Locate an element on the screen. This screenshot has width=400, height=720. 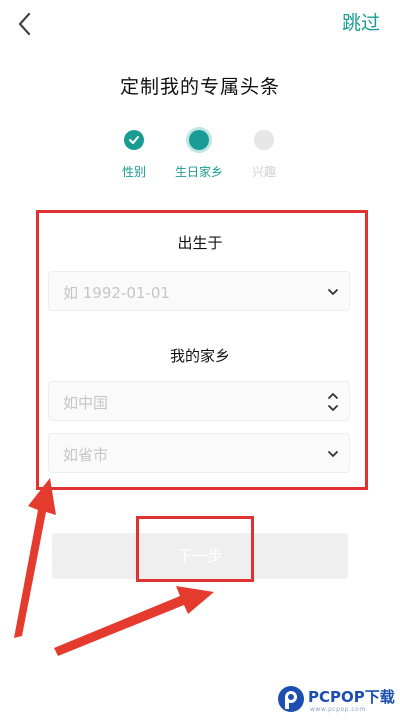
skip-button: 跳过 is located at coordinates (350, 23).